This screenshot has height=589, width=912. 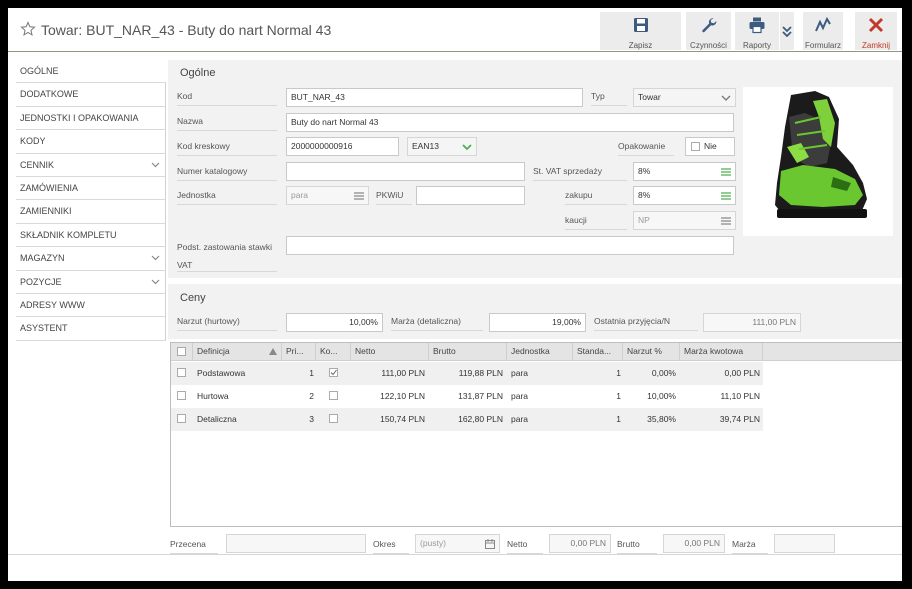 What do you see at coordinates (721, 352) in the screenshot?
I see `column-header-margin-amount: Marża kwotowa` at bounding box center [721, 352].